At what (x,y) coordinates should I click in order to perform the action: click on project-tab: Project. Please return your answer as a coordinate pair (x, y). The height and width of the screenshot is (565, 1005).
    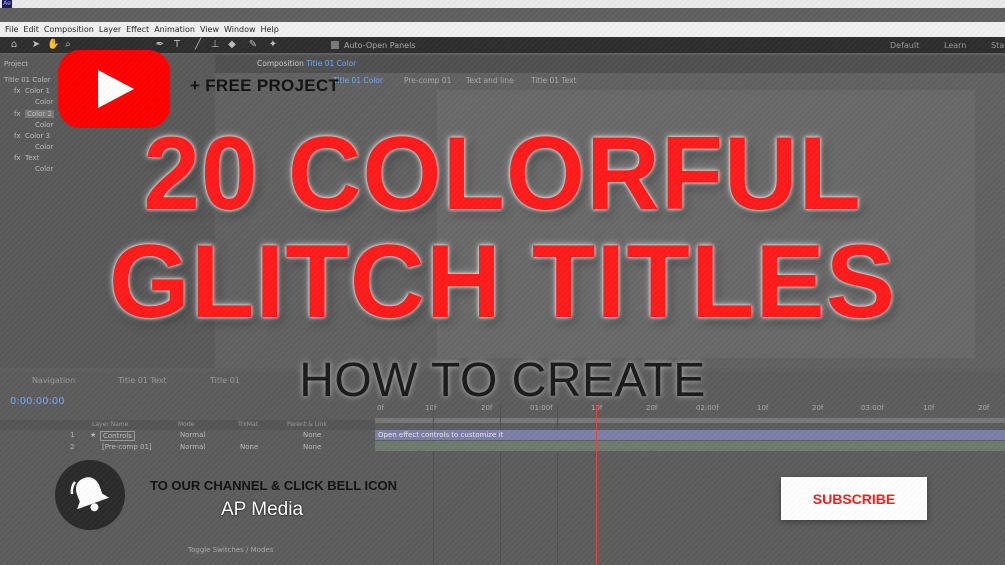
    Looking at the image, I should click on (16, 64).